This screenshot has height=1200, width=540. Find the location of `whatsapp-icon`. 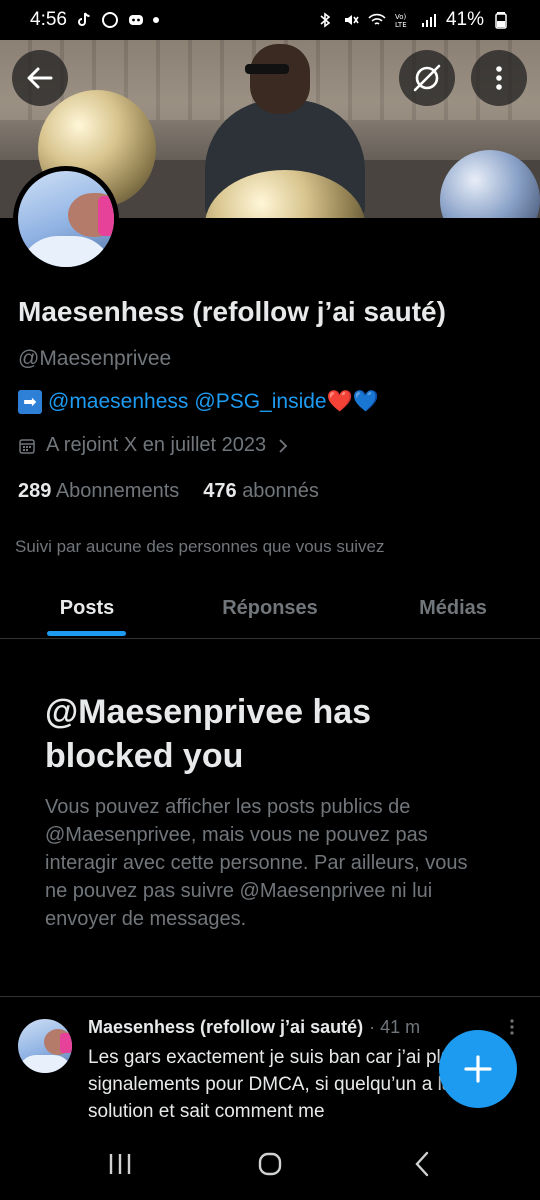

whatsapp-icon is located at coordinates (109, 20).